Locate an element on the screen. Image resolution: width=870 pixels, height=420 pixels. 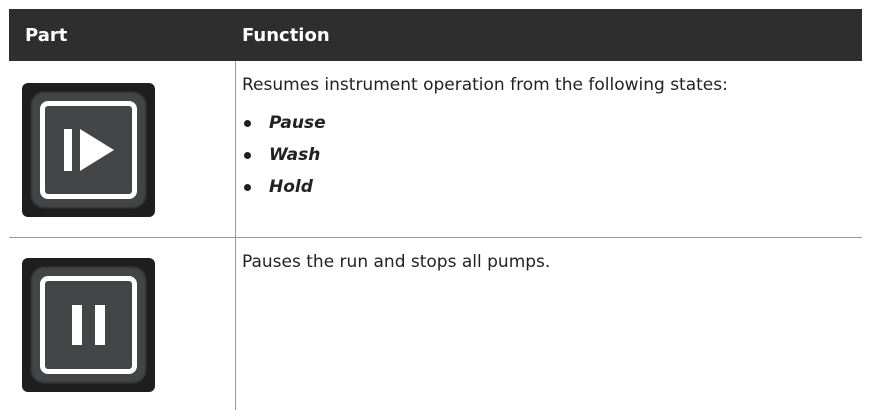
resume-play-icon is located at coordinates (88, 150).